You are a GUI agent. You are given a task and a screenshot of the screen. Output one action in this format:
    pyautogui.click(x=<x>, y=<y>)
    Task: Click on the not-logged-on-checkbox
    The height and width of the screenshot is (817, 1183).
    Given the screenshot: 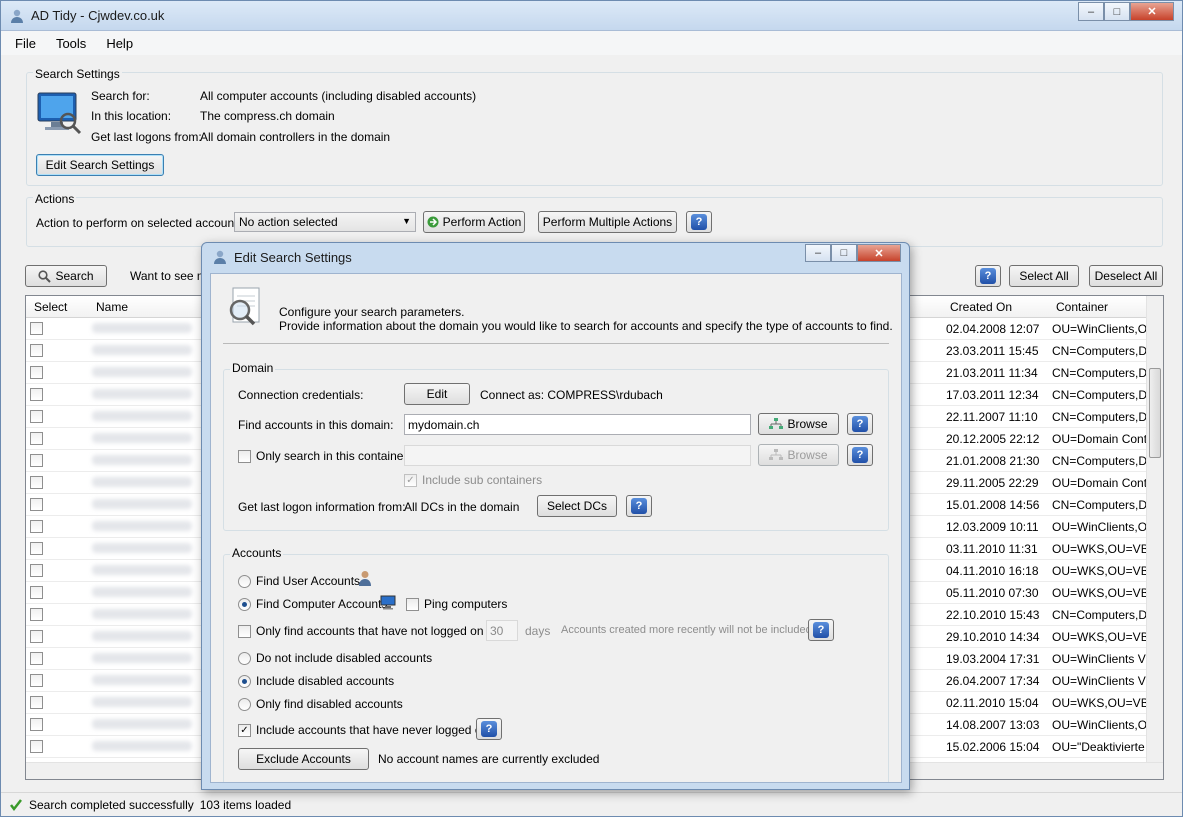 What is the action you would take?
    pyautogui.click(x=244, y=631)
    